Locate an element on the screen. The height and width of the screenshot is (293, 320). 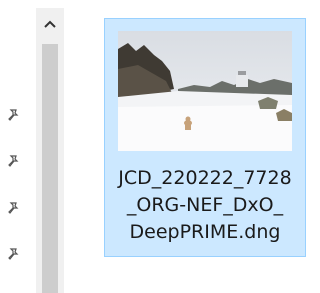
scroll-up-button is located at coordinates (50, 24).